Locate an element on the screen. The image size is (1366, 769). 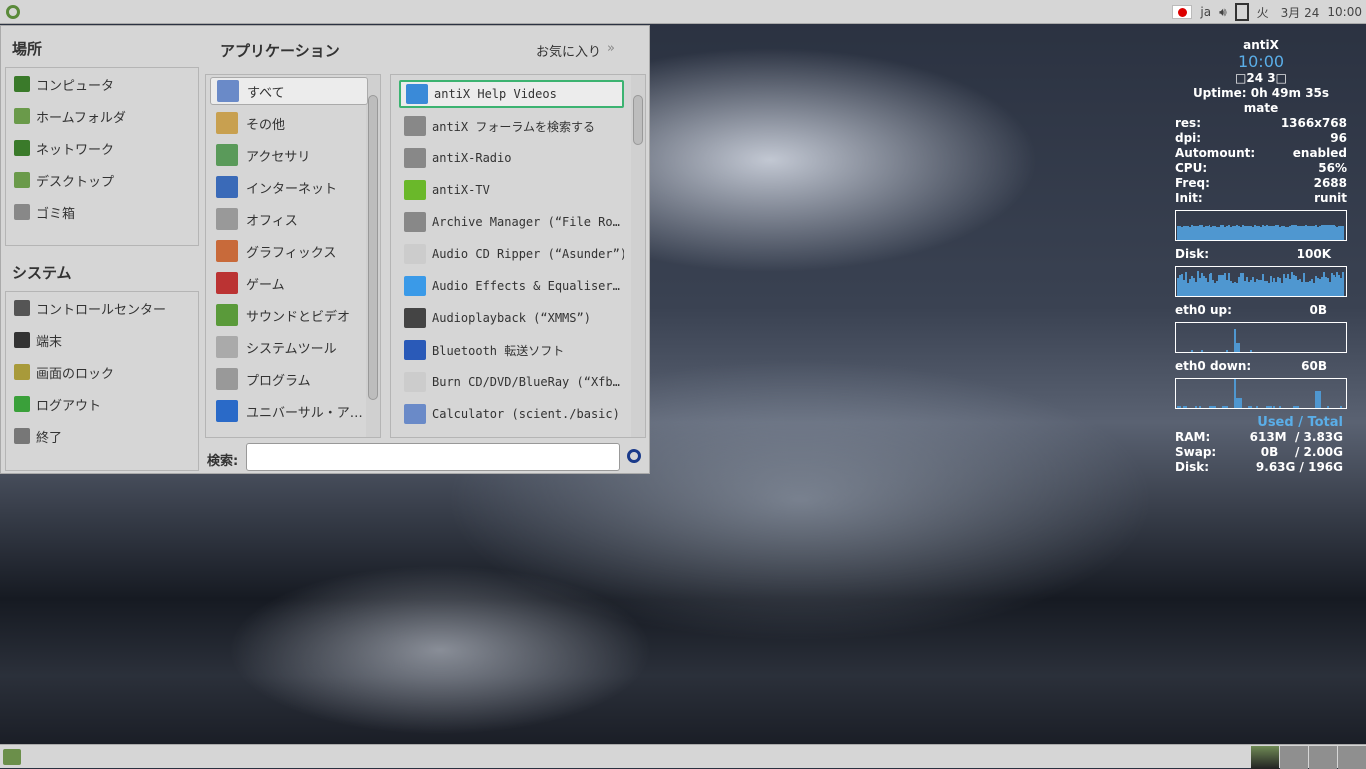
system-item: 端末 is located at coordinates (38, 340).